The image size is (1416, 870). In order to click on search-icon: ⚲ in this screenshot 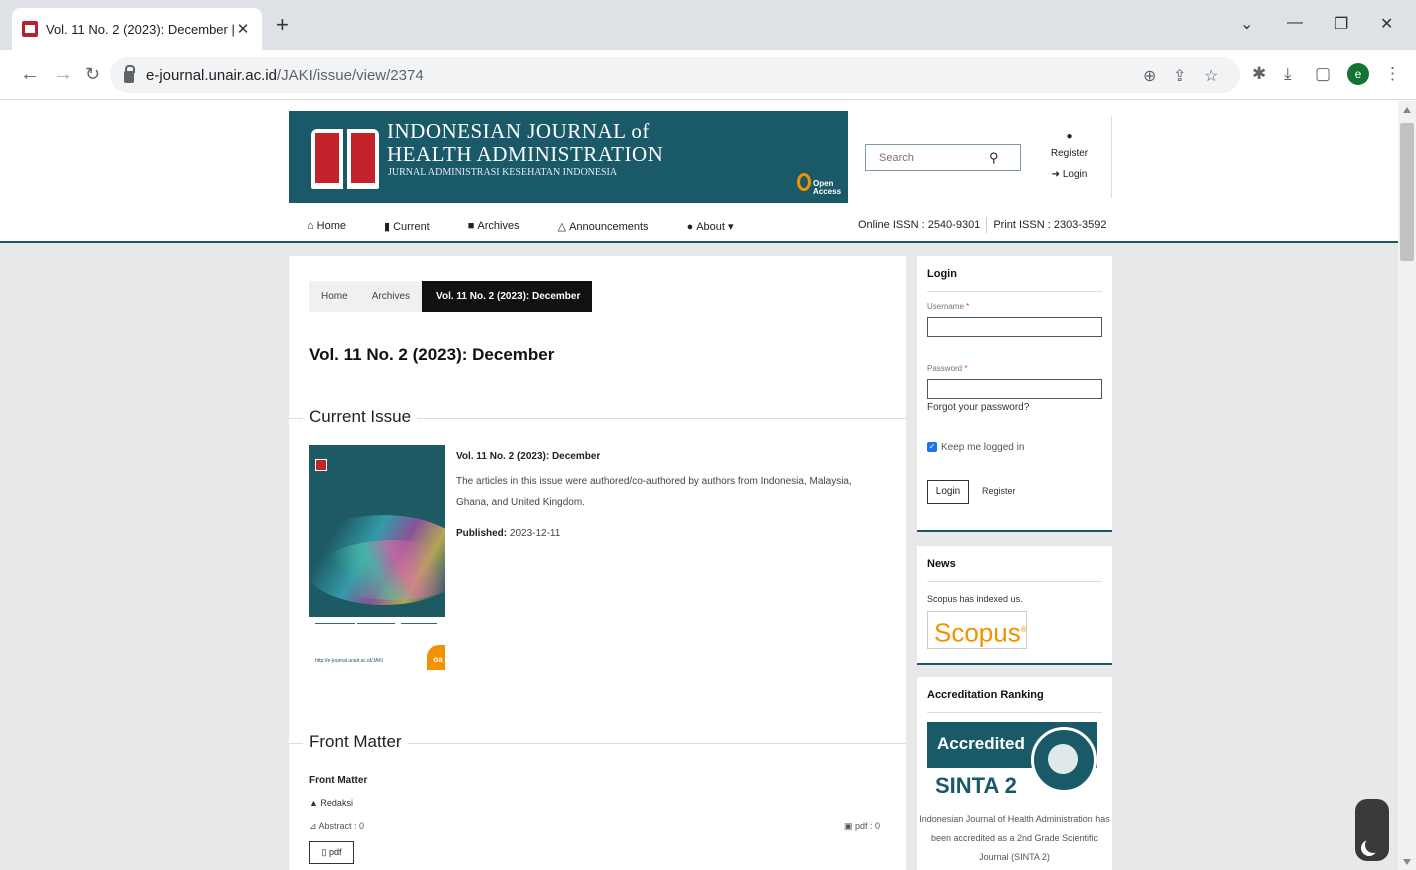, I will do `click(994, 158)`.